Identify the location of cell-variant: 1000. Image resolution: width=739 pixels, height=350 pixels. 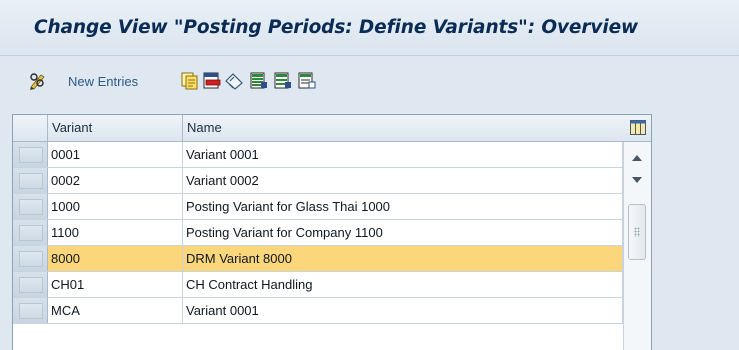
(115, 206).